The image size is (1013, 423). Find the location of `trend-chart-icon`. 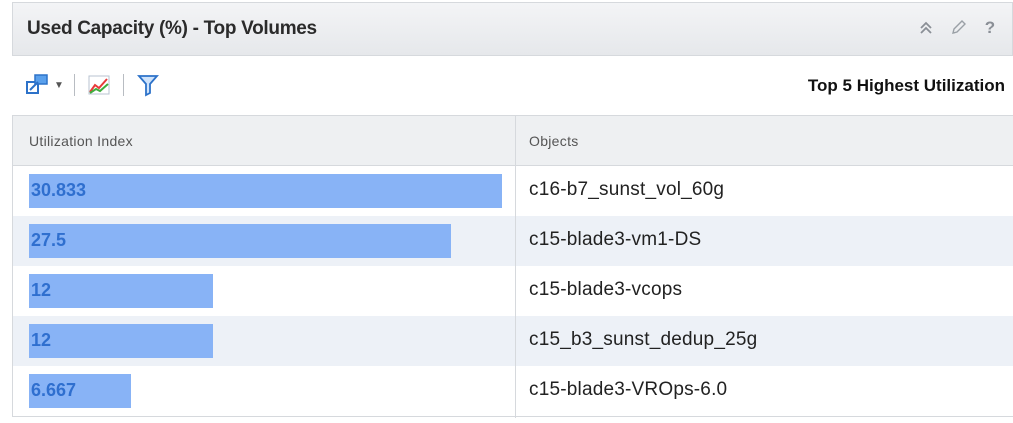

trend-chart-icon is located at coordinates (99, 85).